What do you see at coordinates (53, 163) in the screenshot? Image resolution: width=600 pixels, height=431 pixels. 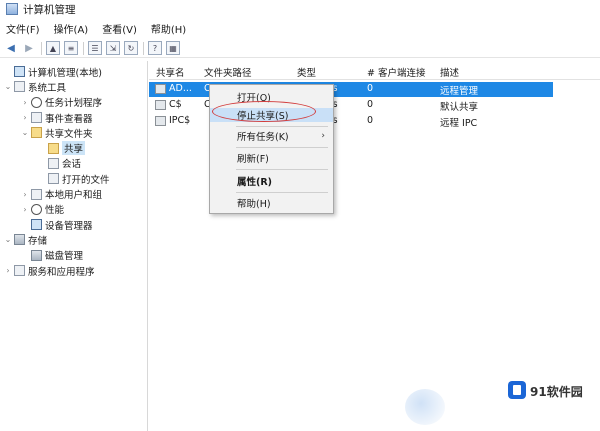 I see `session-icon` at bounding box center [53, 163].